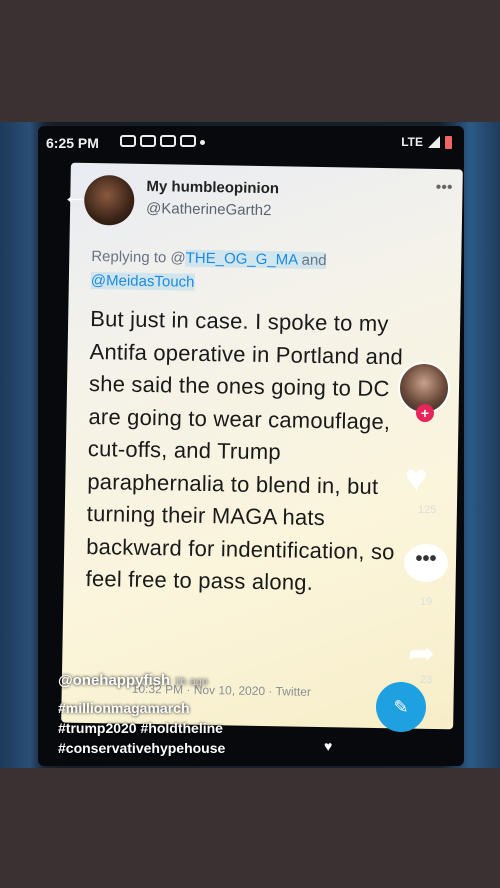 This screenshot has height=888, width=500. I want to click on lte-label: LTE, so click(412, 142).